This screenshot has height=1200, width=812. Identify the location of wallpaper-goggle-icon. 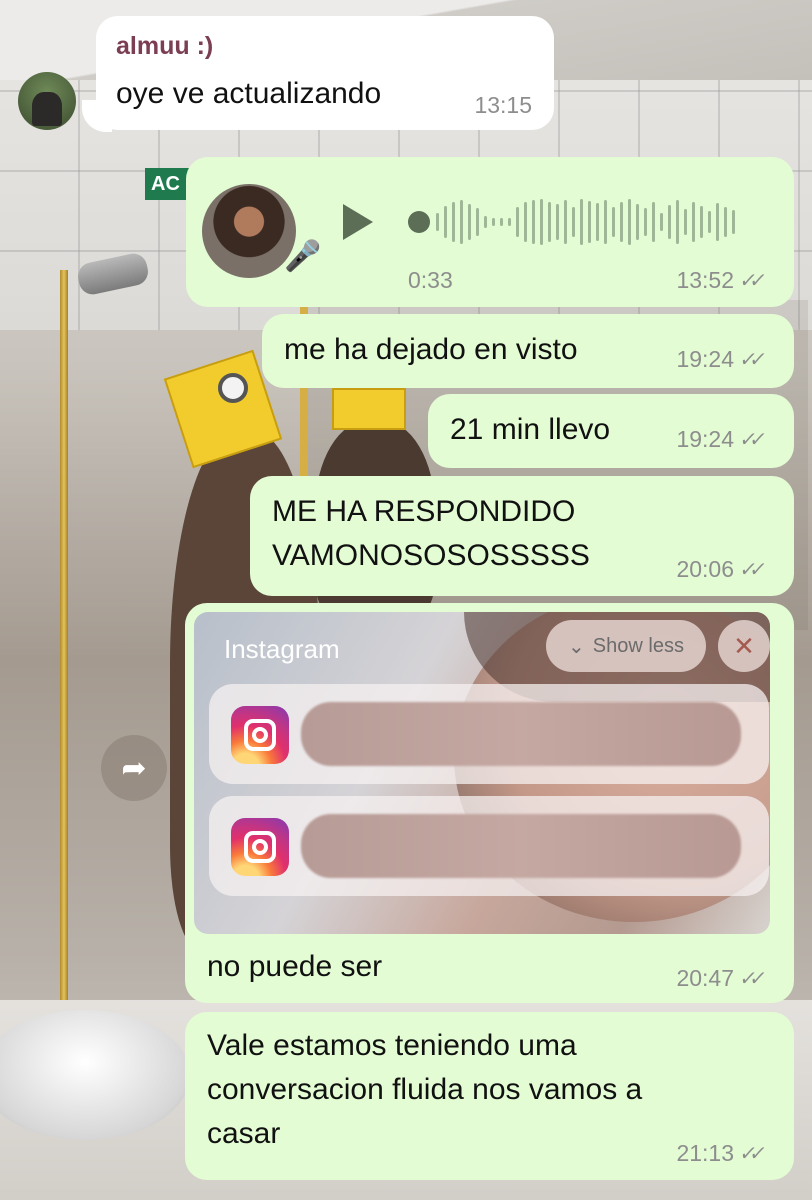
(233, 388).